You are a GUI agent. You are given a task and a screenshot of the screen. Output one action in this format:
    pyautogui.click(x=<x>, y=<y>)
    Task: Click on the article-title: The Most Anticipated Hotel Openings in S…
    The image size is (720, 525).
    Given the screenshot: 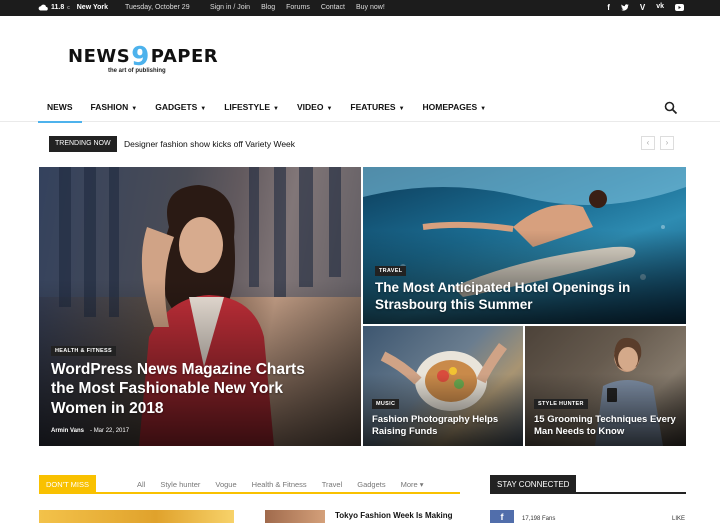 What is the action you would take?
    pyautogui.click(x=510, y=297)
    